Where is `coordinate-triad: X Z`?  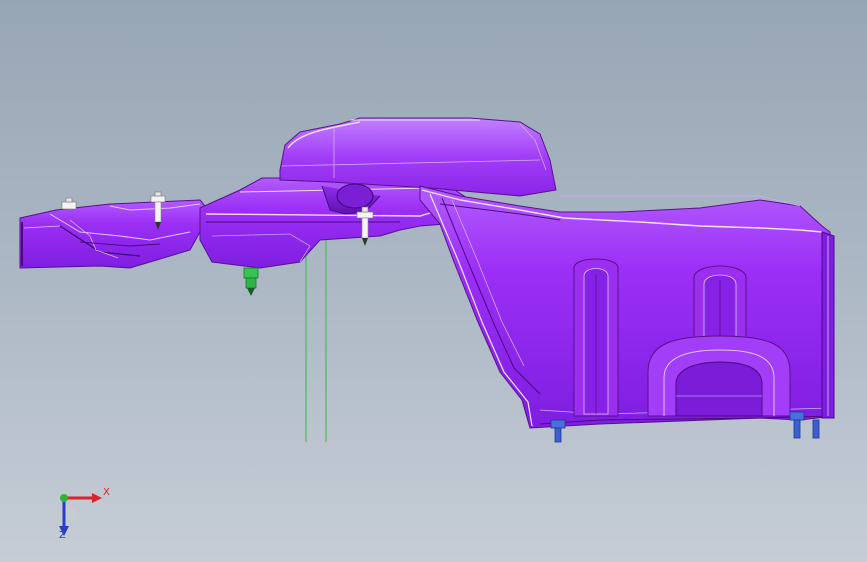 coordinate-triad: X Z is located at coordinates (80, 513).